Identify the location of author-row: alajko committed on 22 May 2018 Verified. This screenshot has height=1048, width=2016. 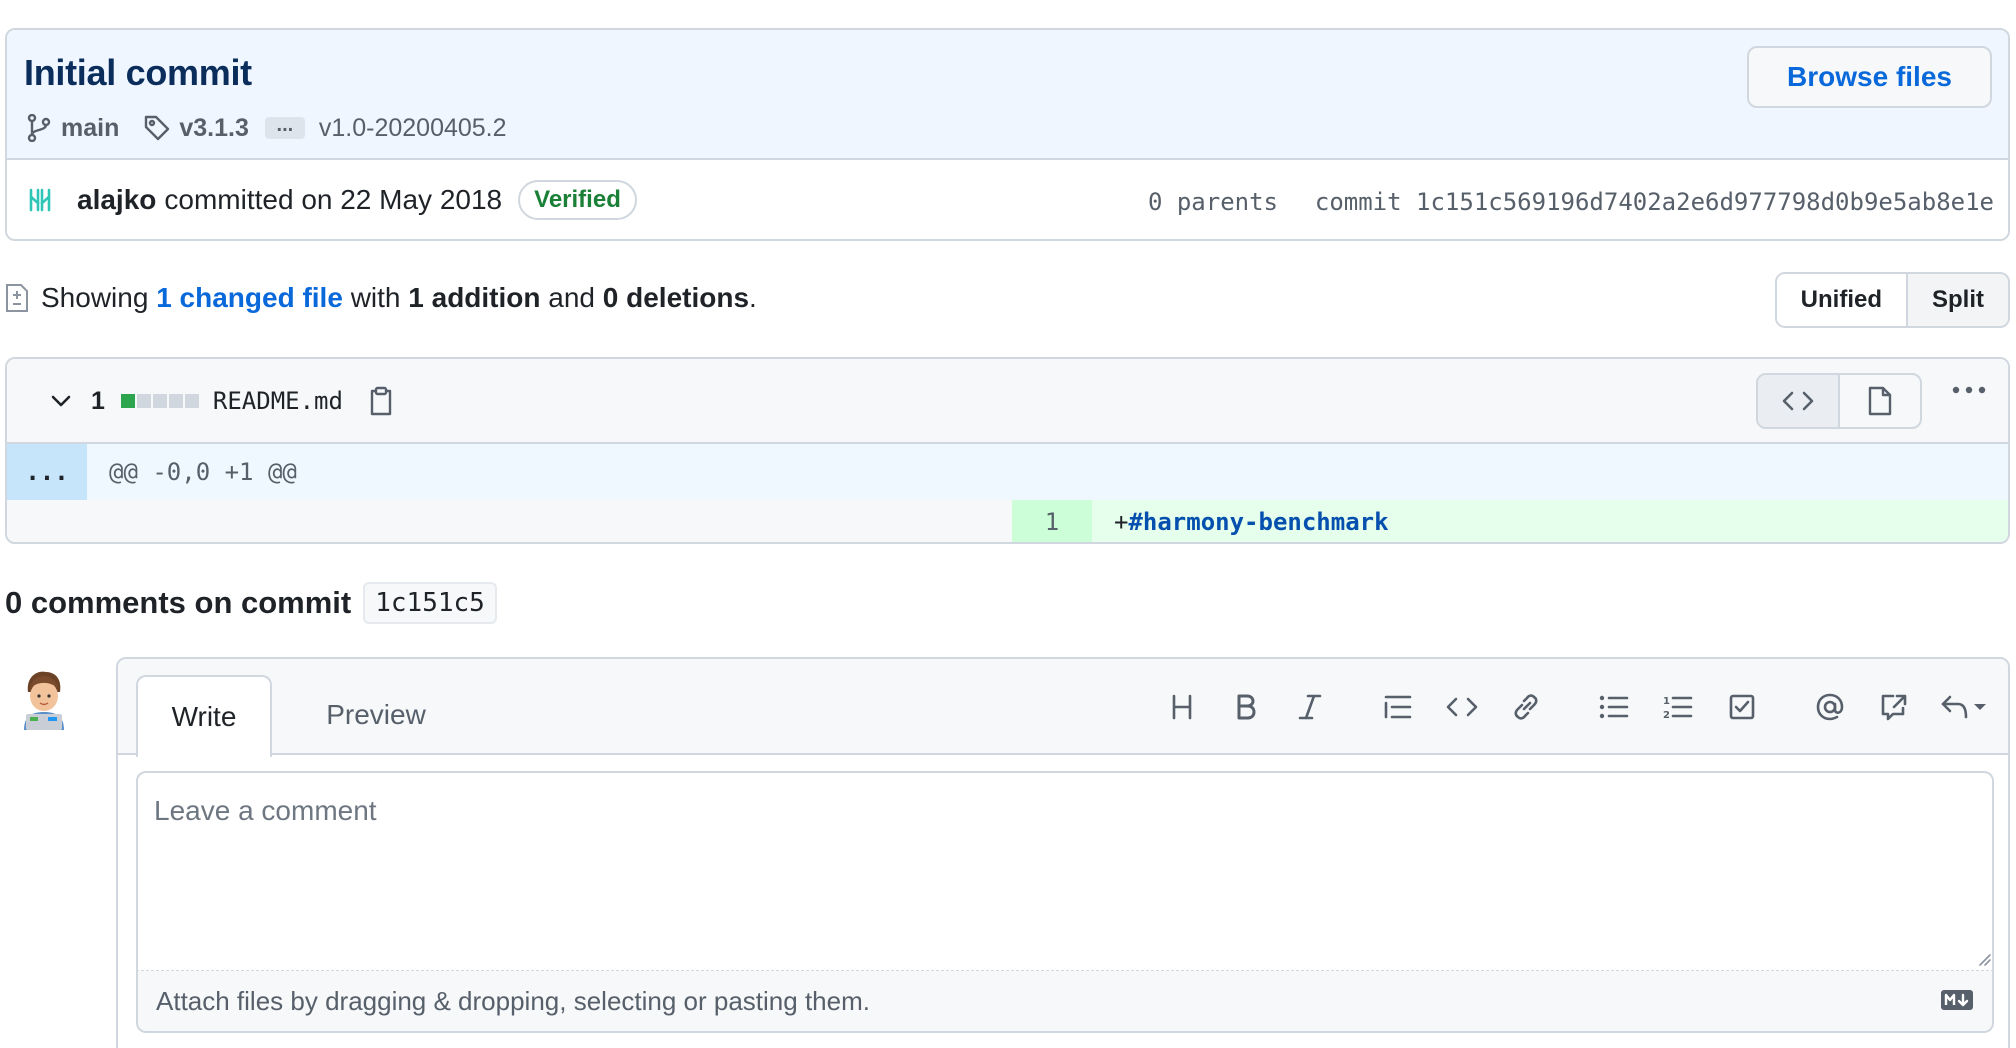
(332, 200).